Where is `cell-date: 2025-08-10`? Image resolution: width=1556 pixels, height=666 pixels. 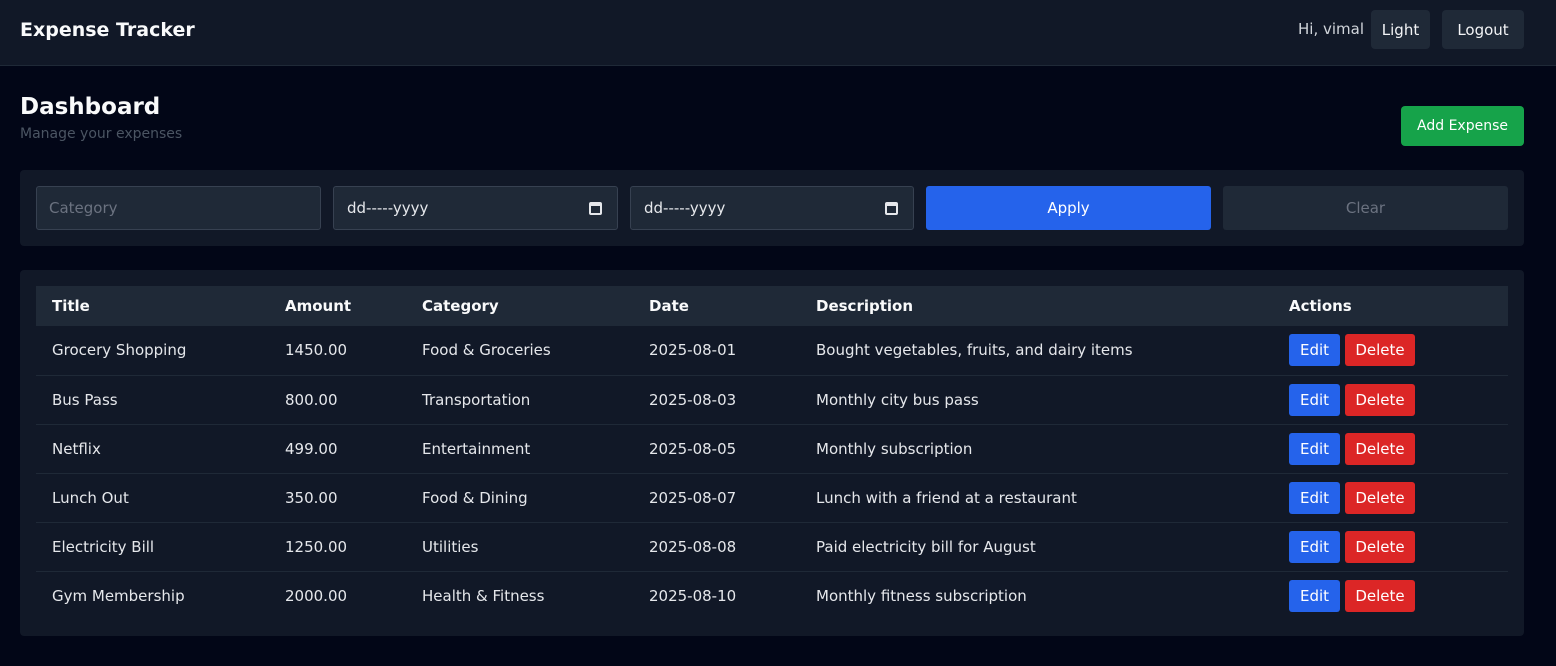 cell-date: 2025-08-10 is located at coordinates (693, 595).